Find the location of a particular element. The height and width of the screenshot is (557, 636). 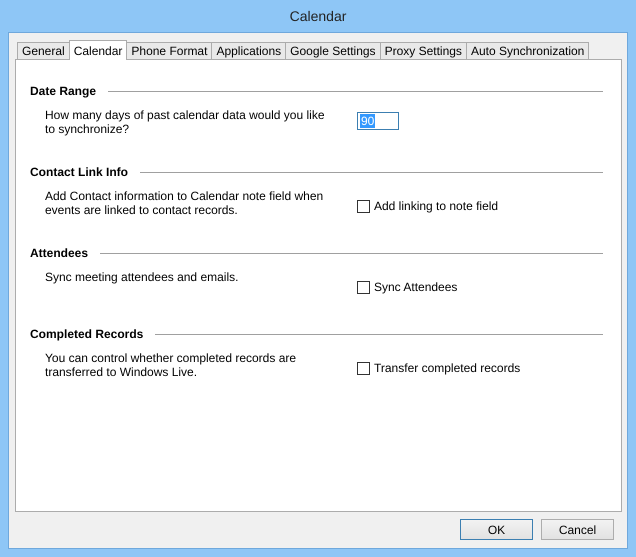

section-heading: Date Range is located at coordinates (63, 91).